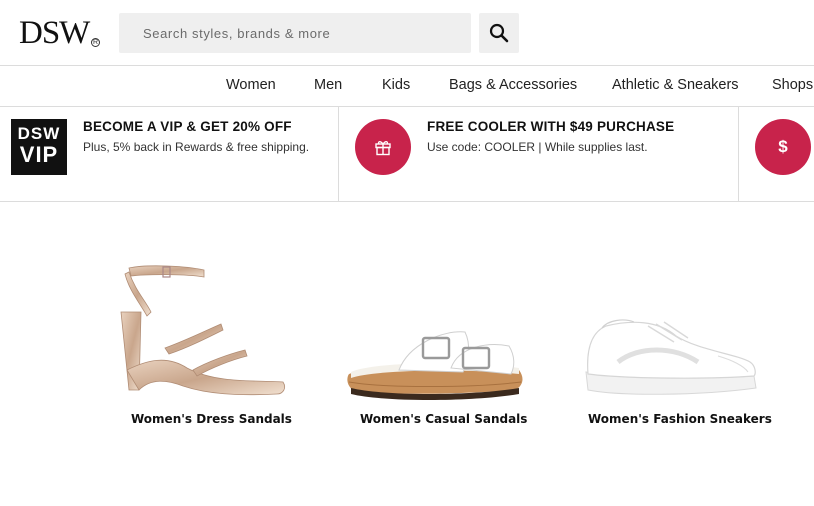  What do you see at coordinates (39, 154) in the screenshot?
I see `vip-badge-line2: VIP` at bounding box center [39, 154].